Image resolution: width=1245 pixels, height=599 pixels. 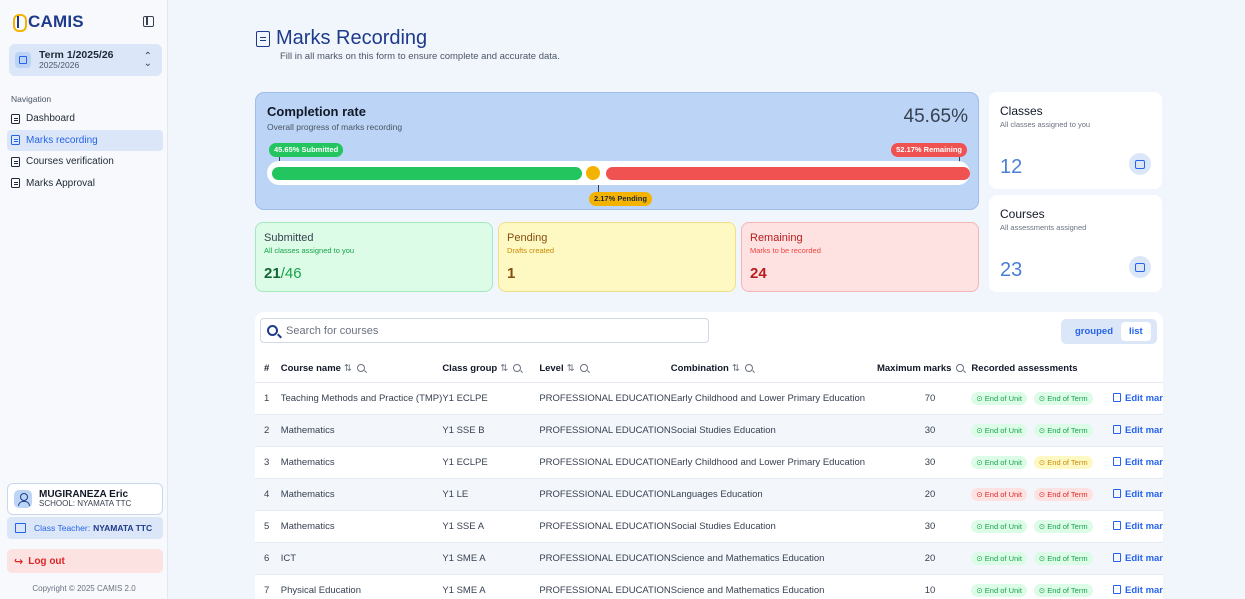 I want to click on remaining-pill: 52.17% Remaining, so click(x=929, y=150).